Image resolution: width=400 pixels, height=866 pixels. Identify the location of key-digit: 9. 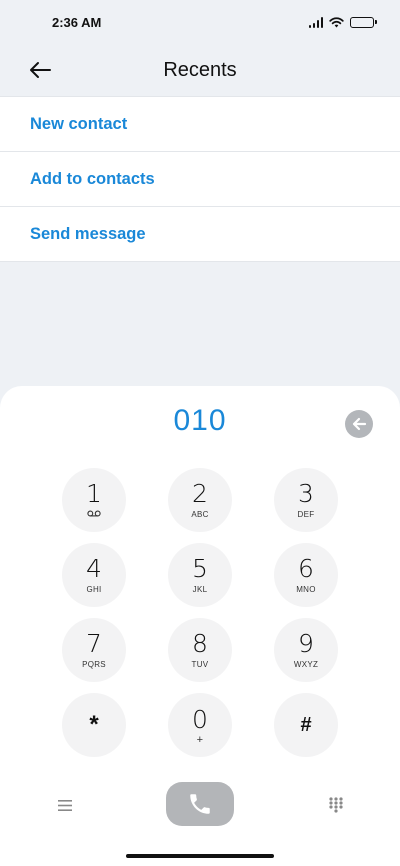
(306, 643).